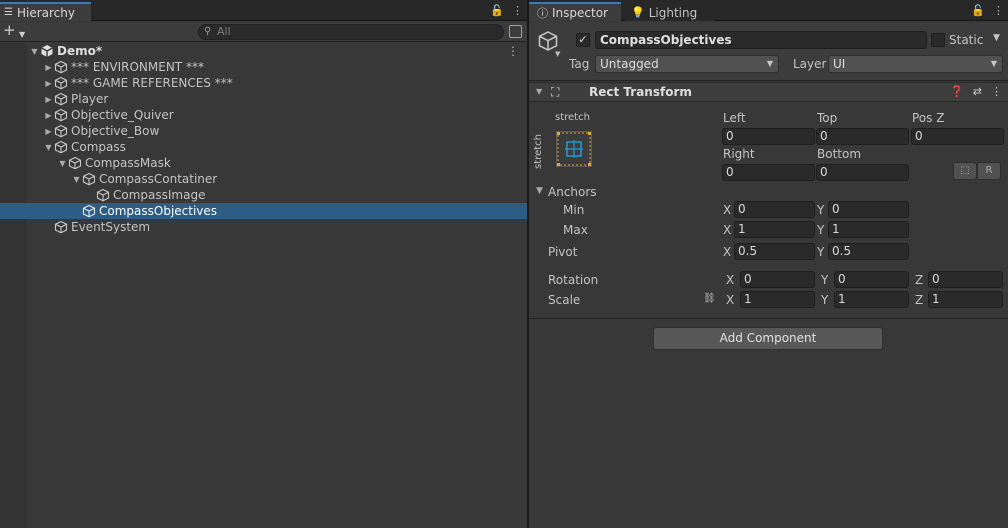  I want to click on left-field: 0, so click(768, 136).